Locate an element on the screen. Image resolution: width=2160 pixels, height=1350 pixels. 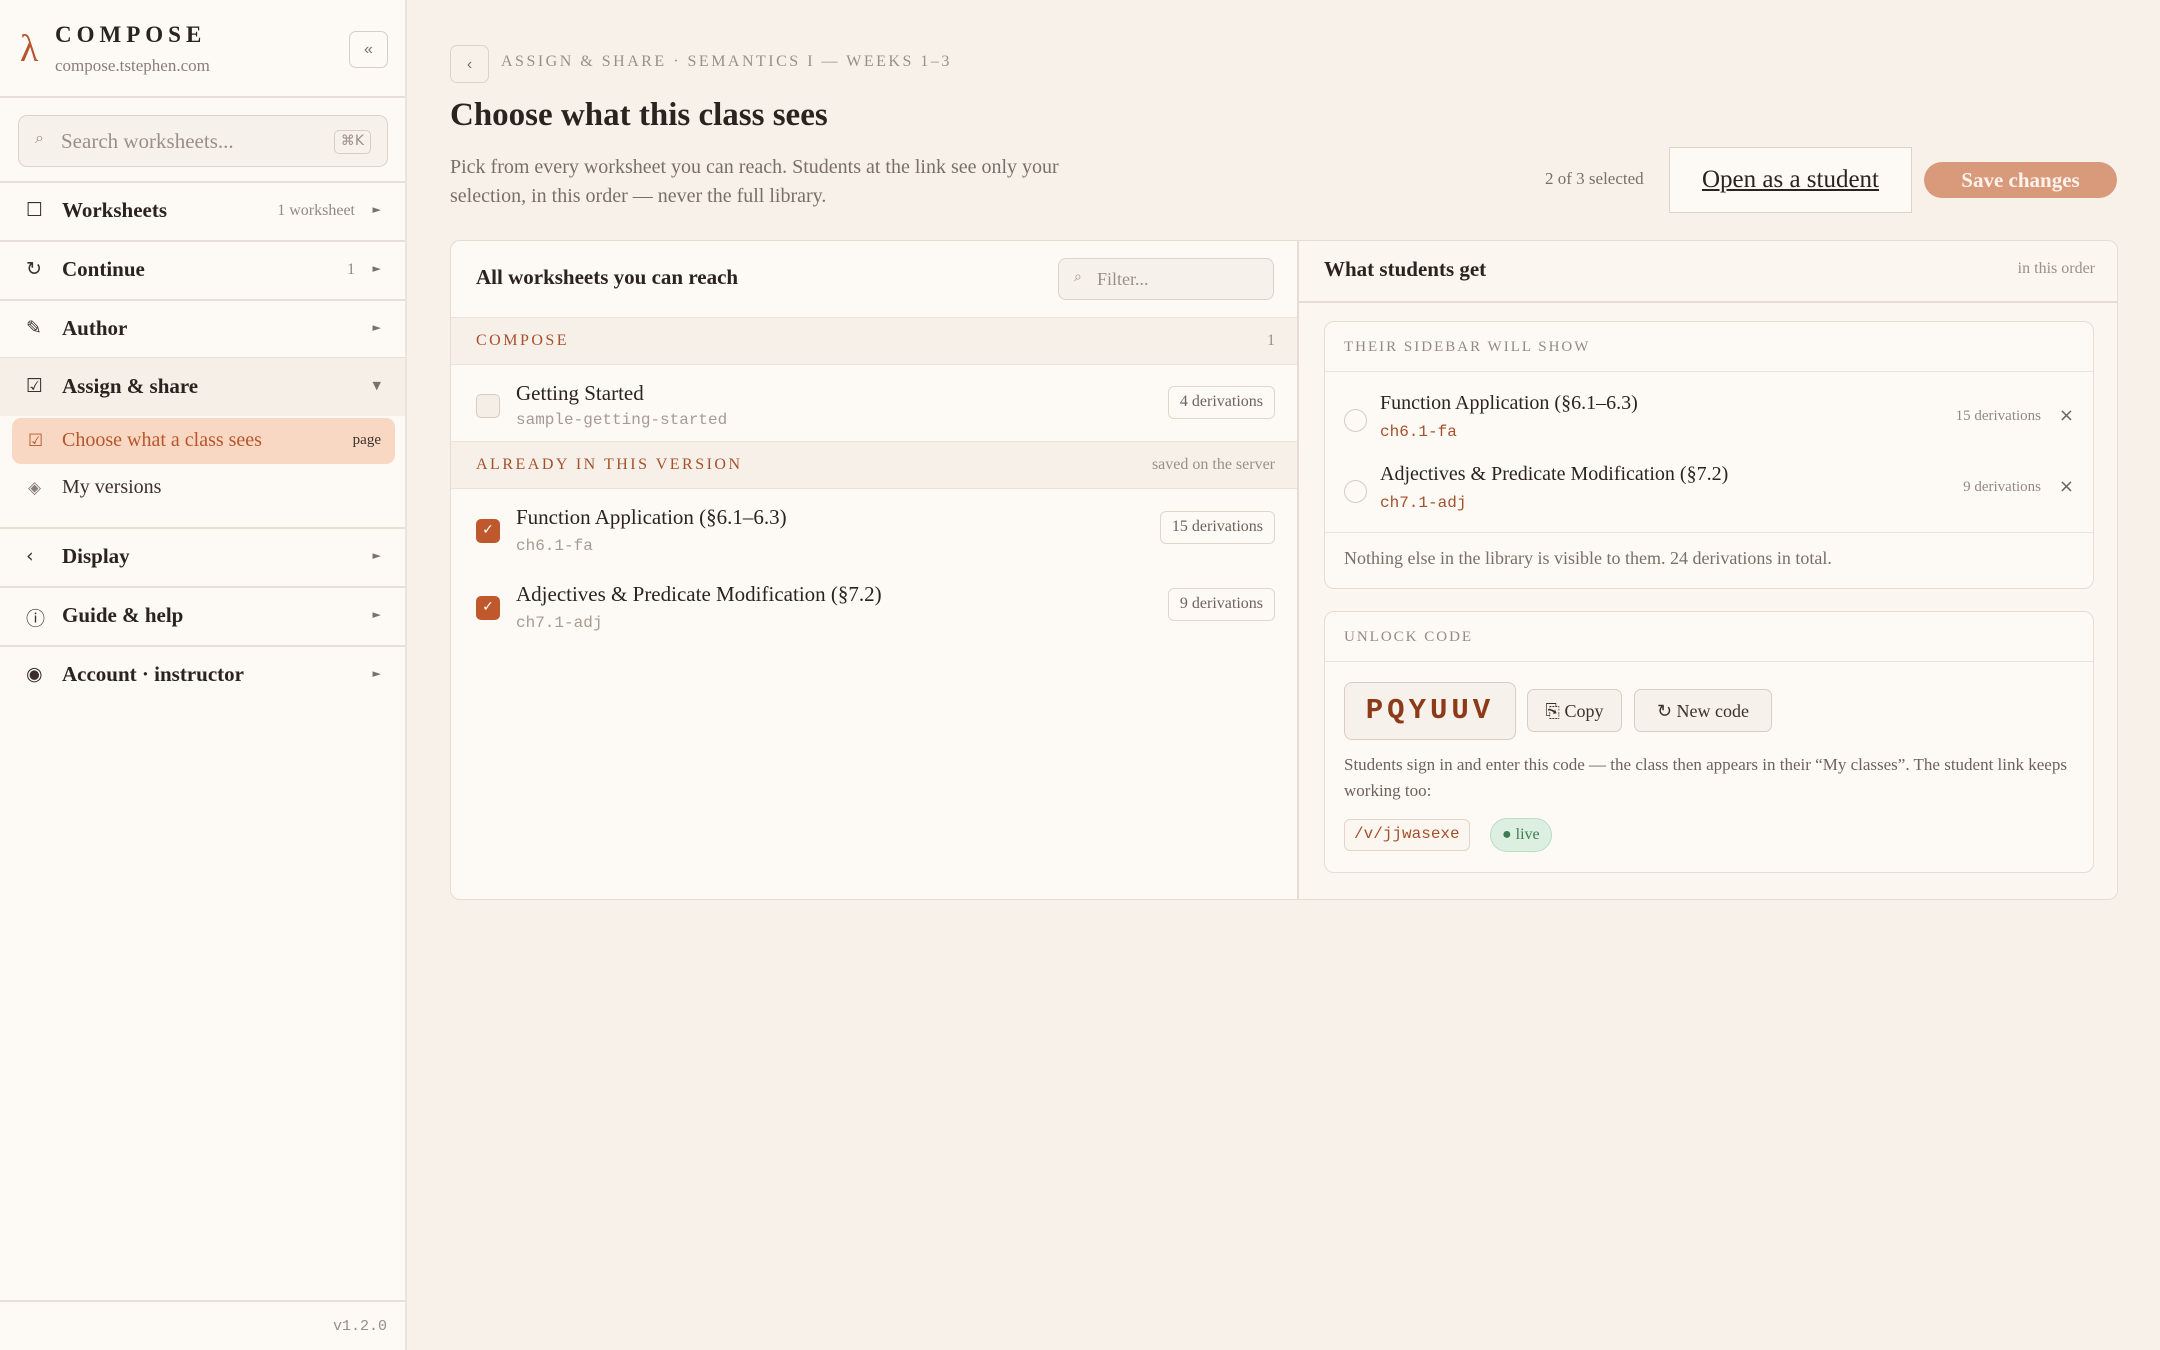
derivation-count: 15 derivations is located at coordinates (1998, 416).